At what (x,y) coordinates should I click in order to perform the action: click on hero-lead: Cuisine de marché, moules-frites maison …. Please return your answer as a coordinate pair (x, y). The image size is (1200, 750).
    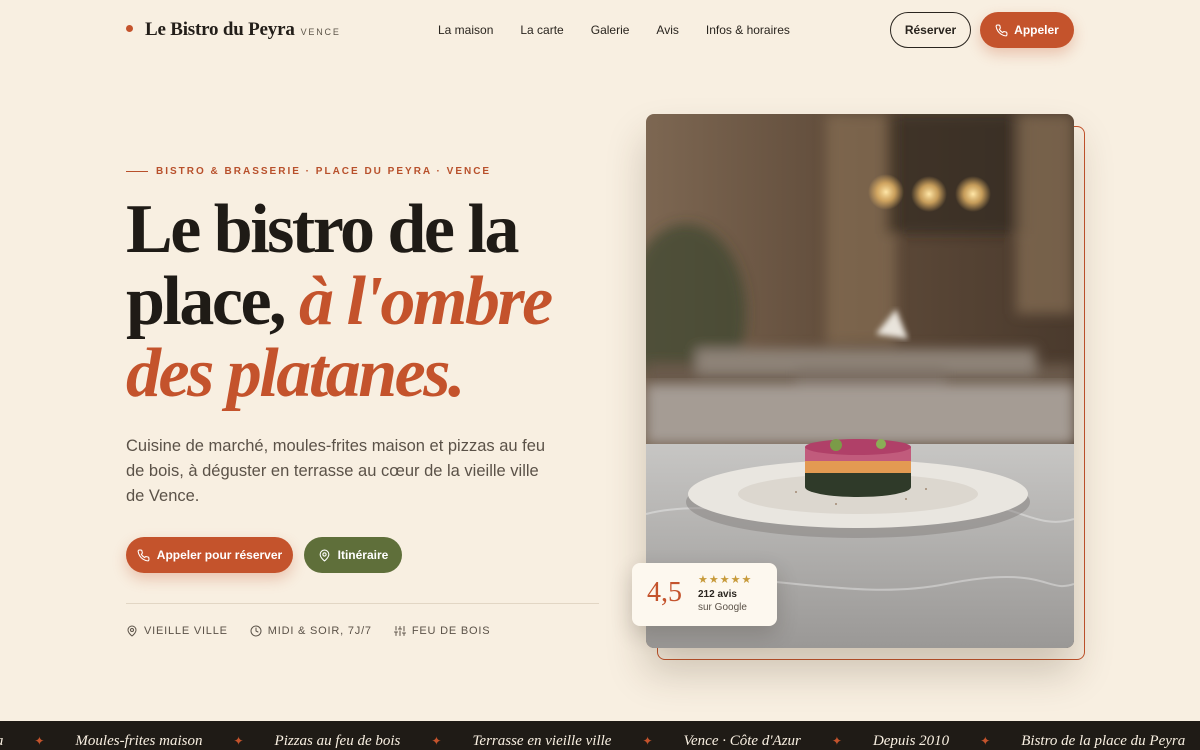
    Looking at the image, I should click on (336, 471).